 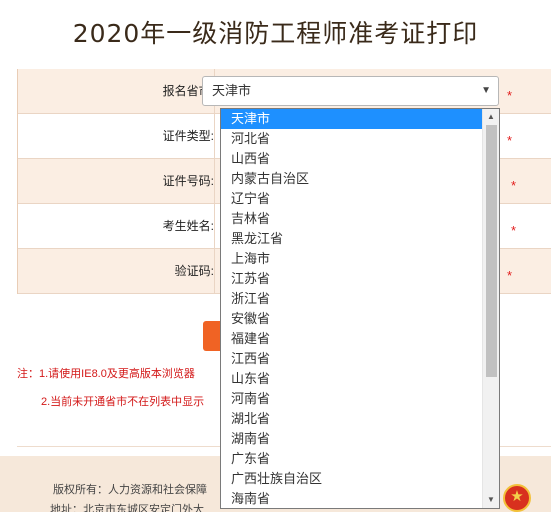 I want to click on scrollbar-thumb, so click(x=491, y=251).